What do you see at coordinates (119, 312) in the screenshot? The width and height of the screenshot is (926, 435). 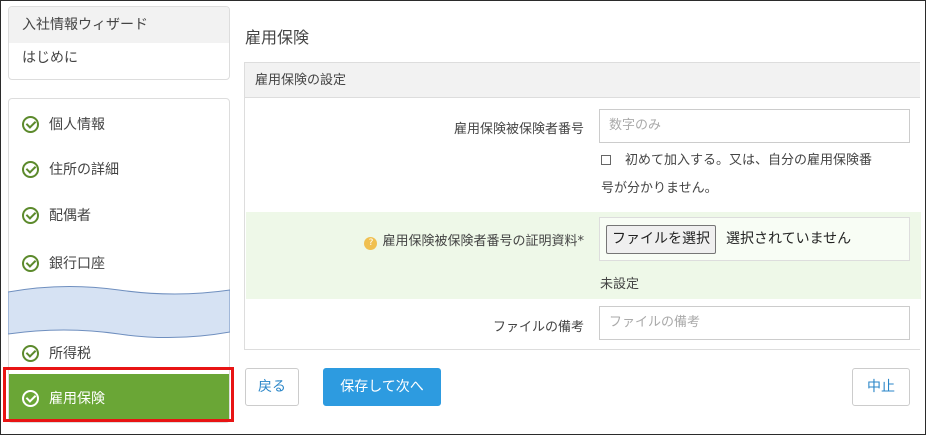 I see `omitted-steps-marker` at bounding box center [119, 312].